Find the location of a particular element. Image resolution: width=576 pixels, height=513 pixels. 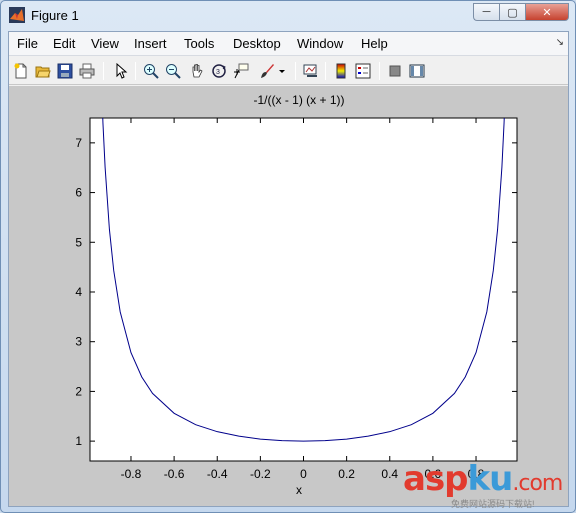

x-axis-label: x is located at coordinates (299, 490).